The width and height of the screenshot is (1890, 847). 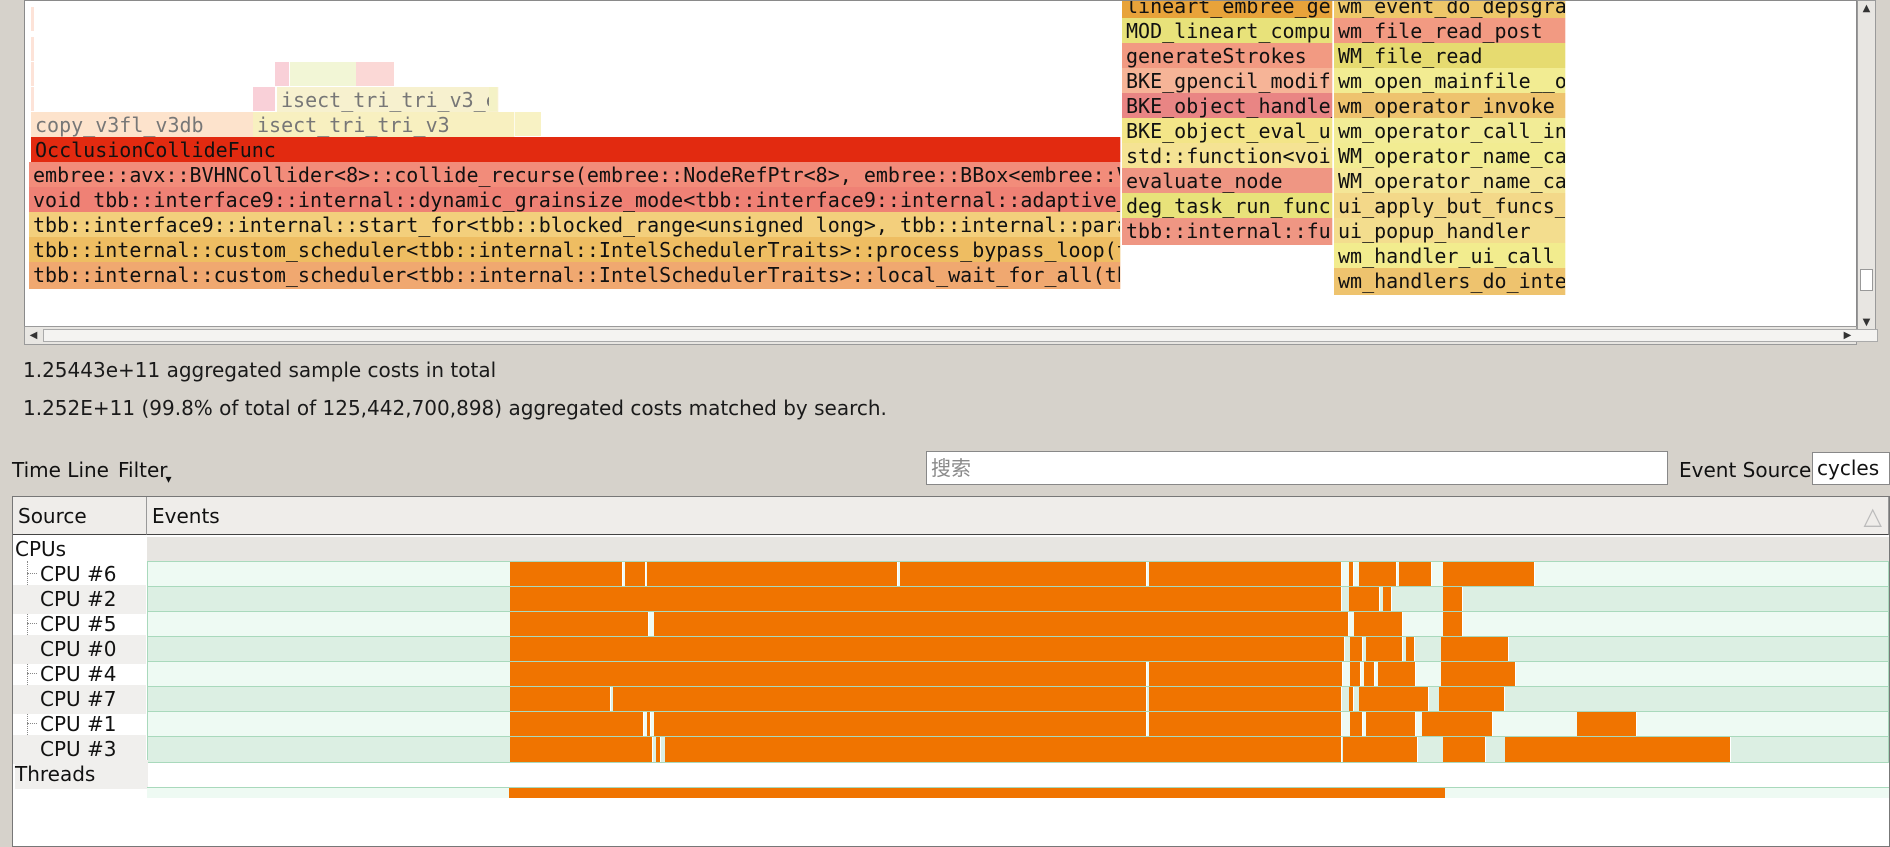 What do you see at coordinates (1227, 181) in the screenshot?
I see `flame-frame: evaluate_node` at bounding box center [1227, 181].